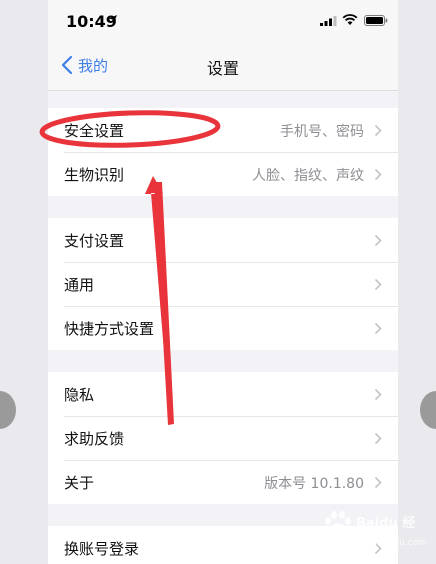 This screenshot has height=564, width=436. Describe the element at coordinates (223, 482) in the screenshot. I see `row-about: 关于 版本号 10.1.80` at that location.